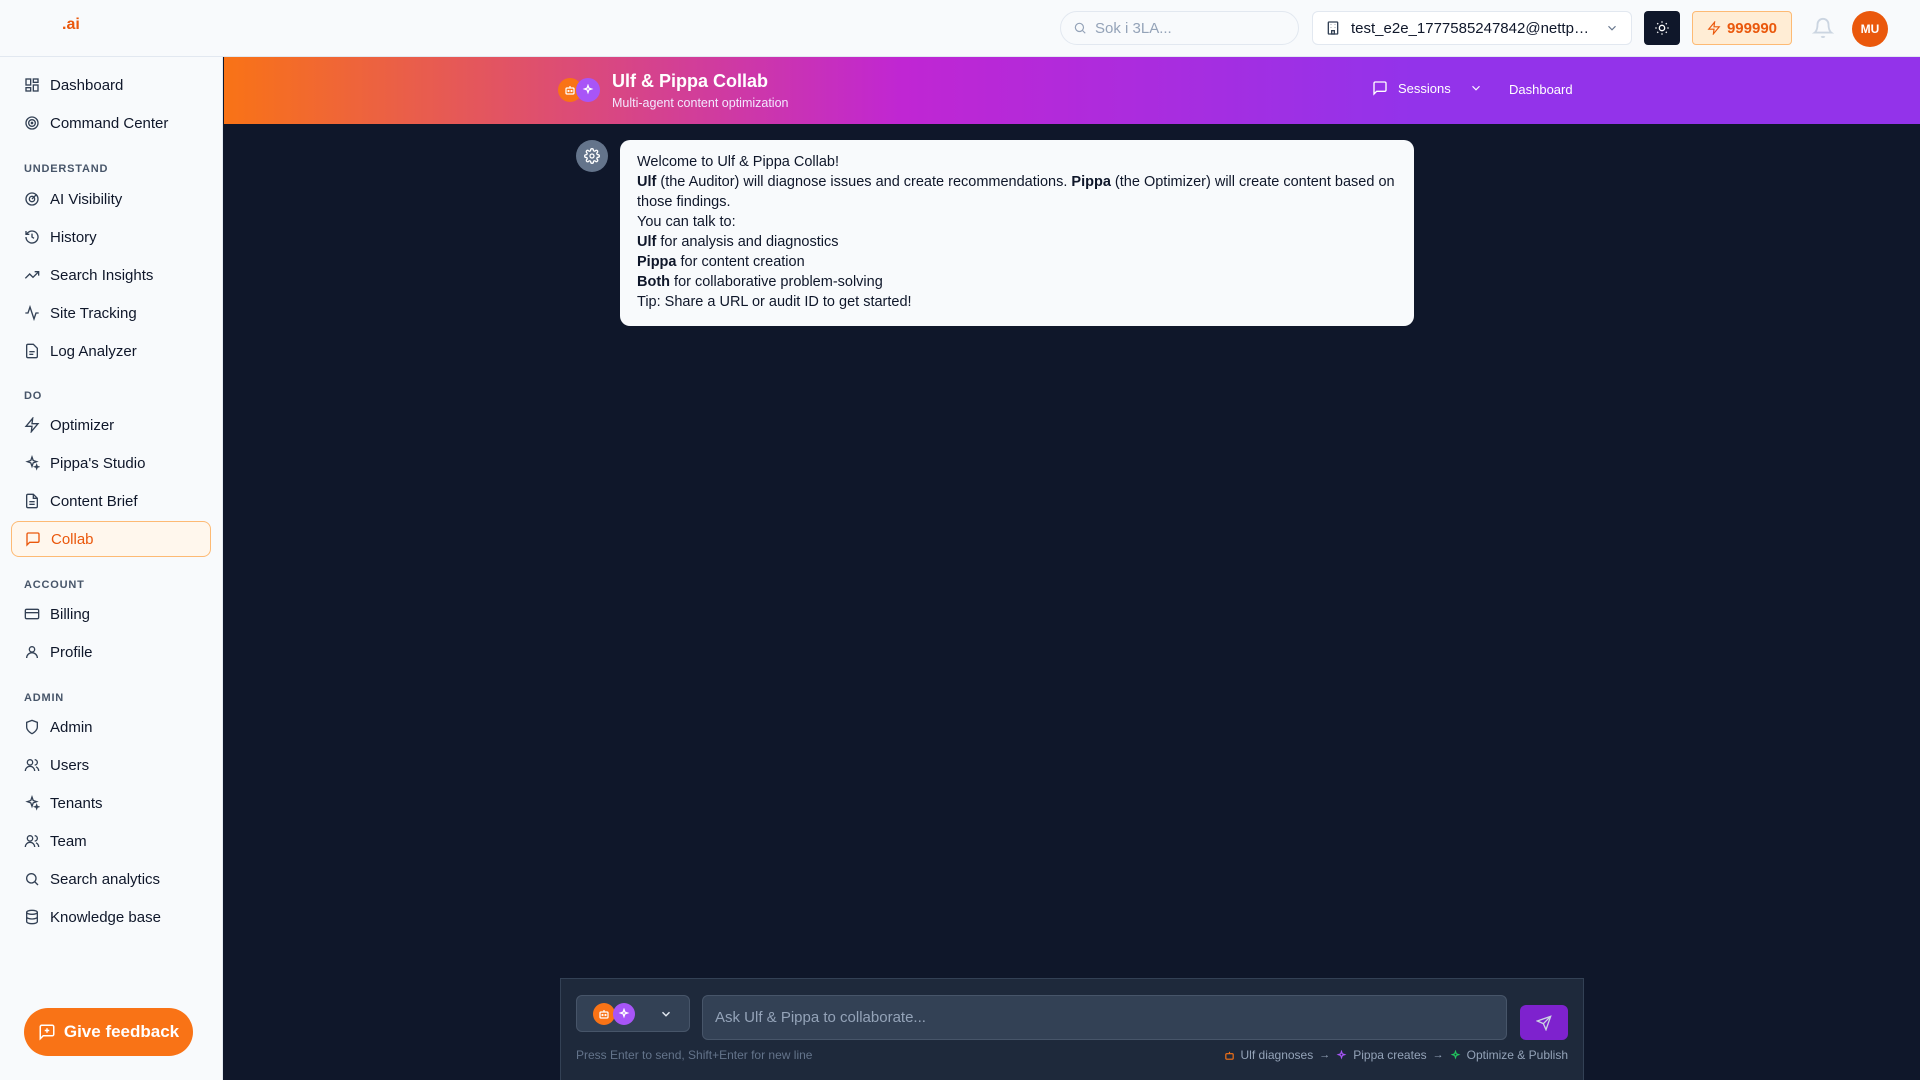  What do you see at coordinates (1017, 242) in the screenshot?
I see `option-line: Ulf for analysis and diagnostics` at bounding box center [1017, 242].